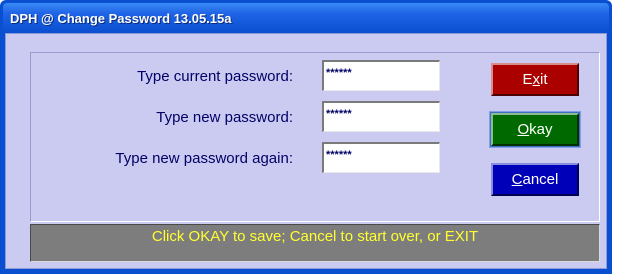 This screenshot has height=280, width=618. I want to click on confirm-password-label: Type new password again:, so click(204, 158).